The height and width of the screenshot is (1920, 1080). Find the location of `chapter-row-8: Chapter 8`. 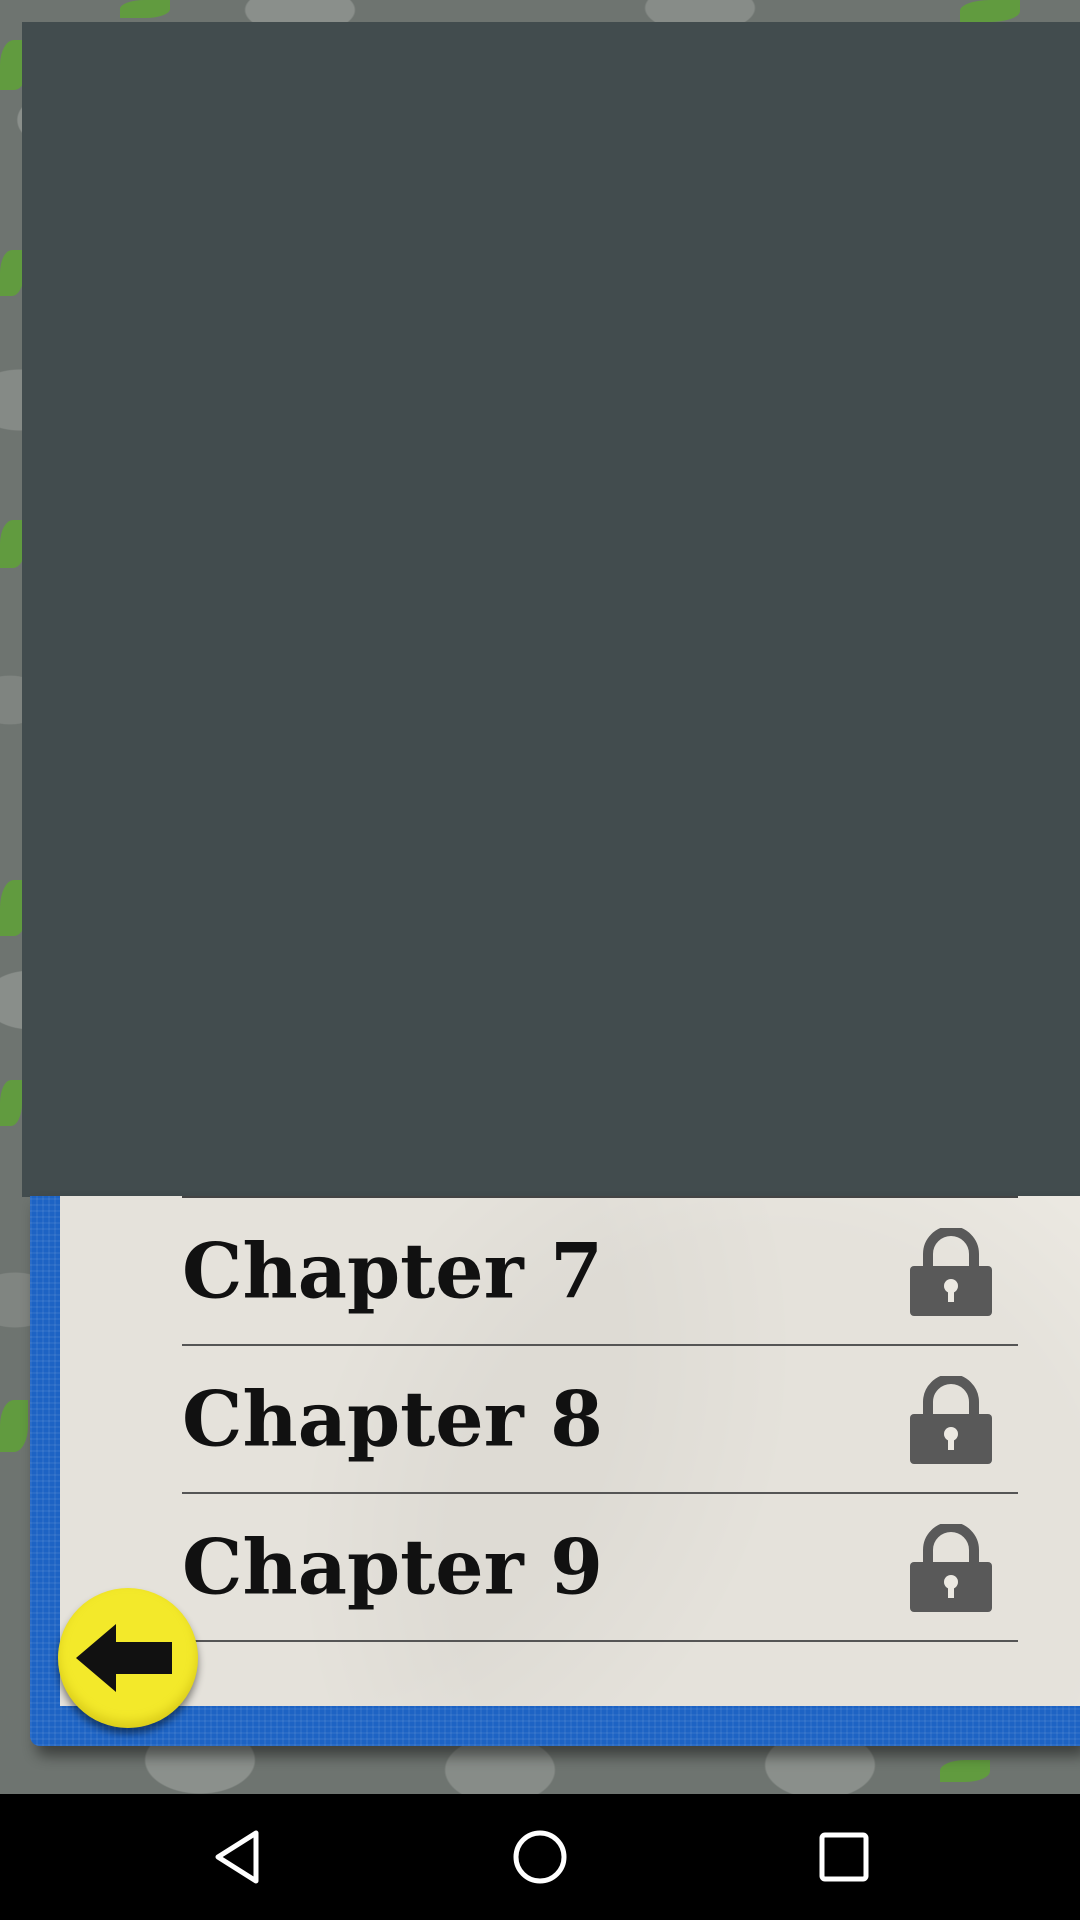

chapter-row-8: Chapter 8 is located at coordinates (600, 1420).